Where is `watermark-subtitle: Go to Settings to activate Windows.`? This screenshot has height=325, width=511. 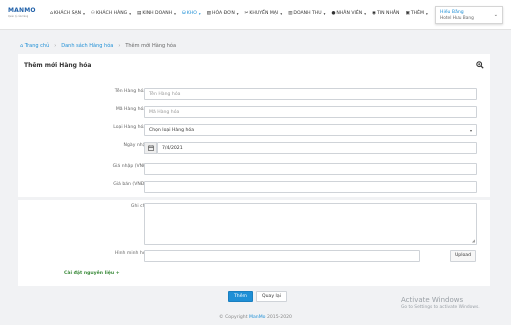 watermark-subtitle: Go to Settings to activate Windows. is located at coordinates (440, 307).